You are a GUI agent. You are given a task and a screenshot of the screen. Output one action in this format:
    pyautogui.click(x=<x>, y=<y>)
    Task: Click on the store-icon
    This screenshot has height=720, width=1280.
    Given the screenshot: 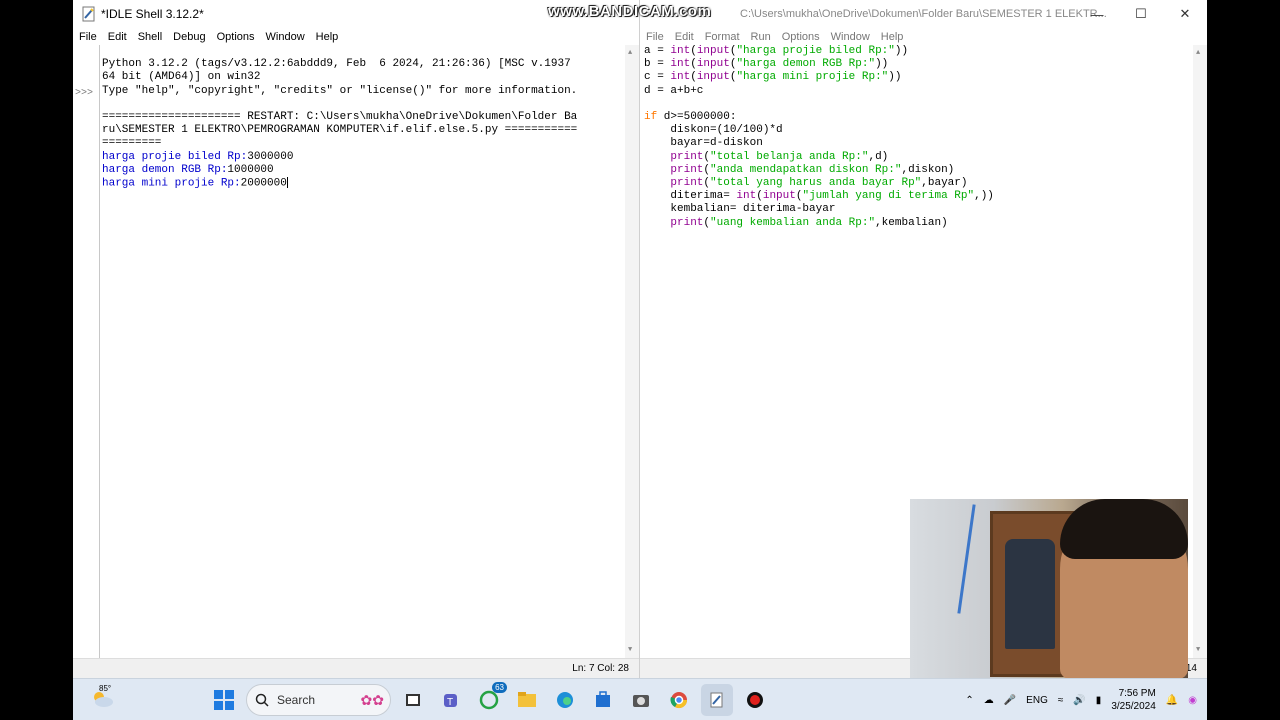 What is the action you would take?
    pyautogui.click(x=603, y=700)
    